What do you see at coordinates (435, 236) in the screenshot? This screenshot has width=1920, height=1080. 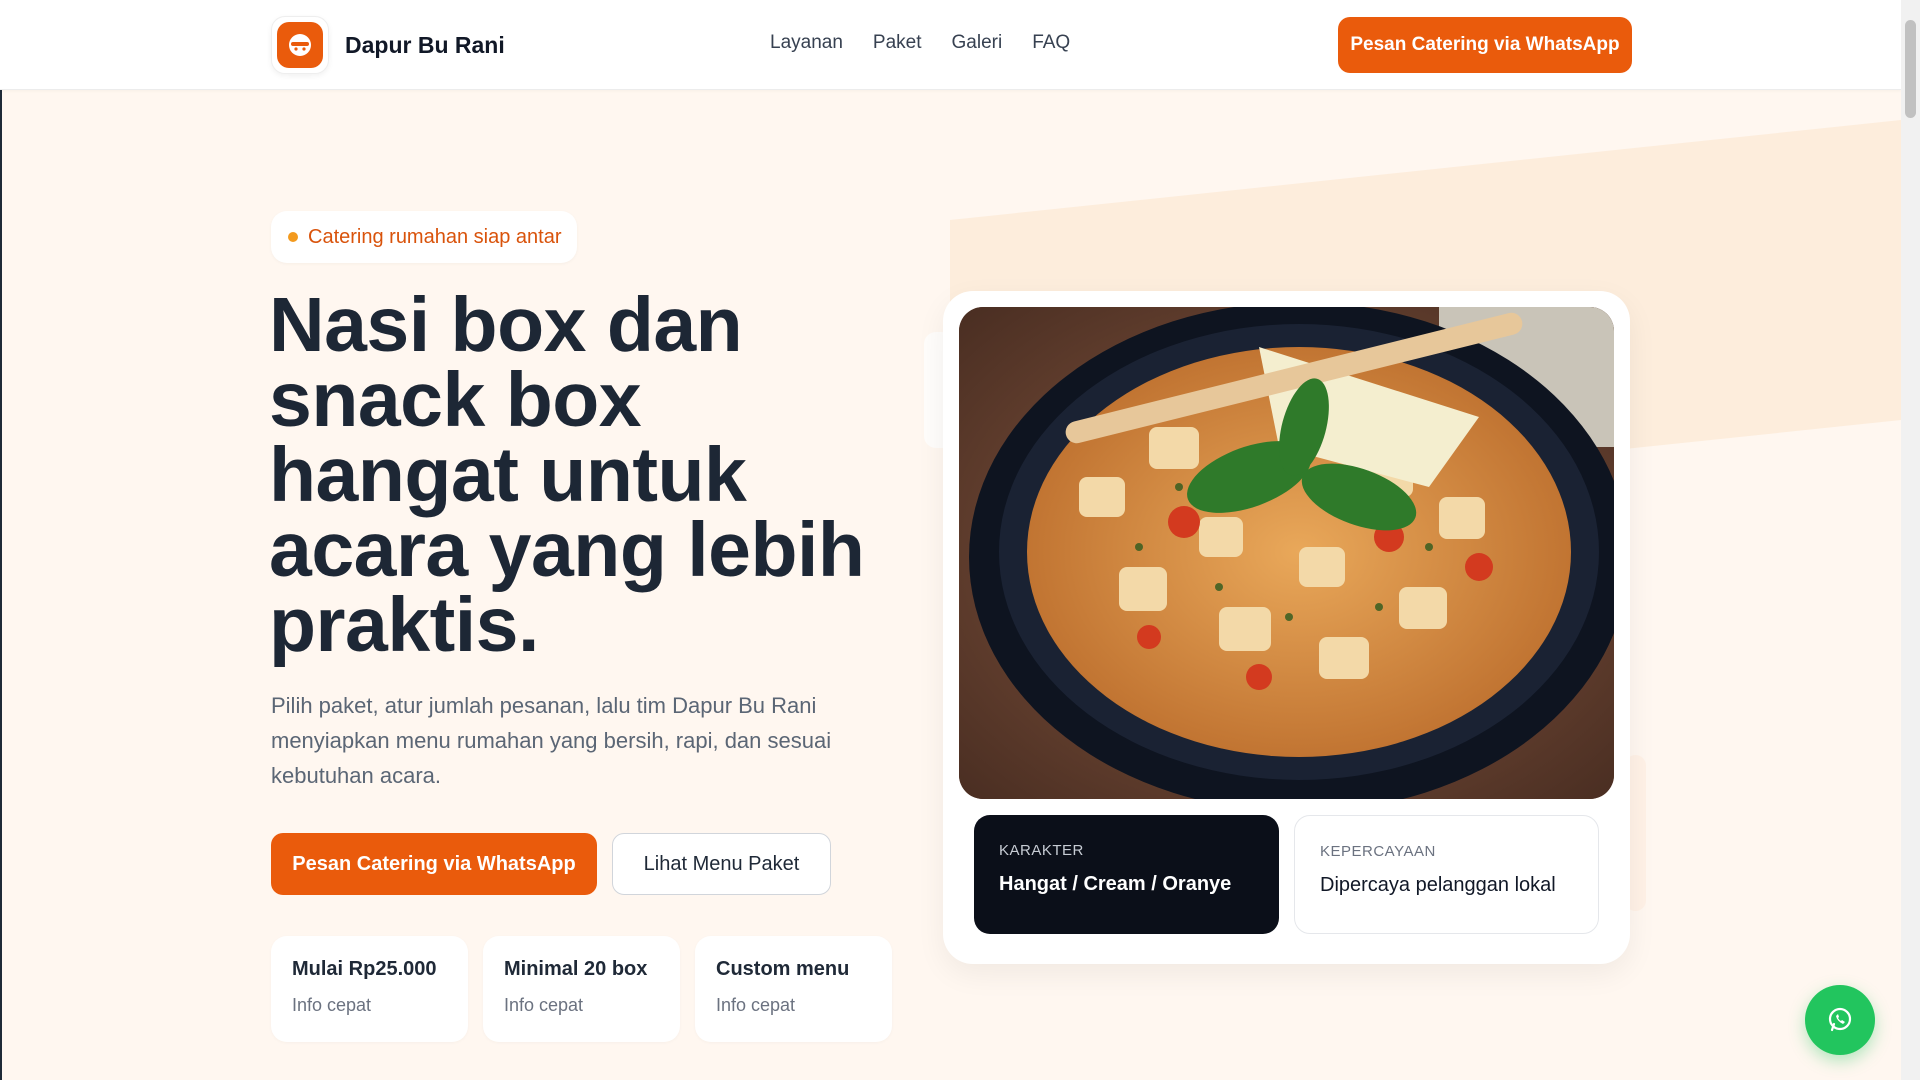 I see `hero-badge-text: Catering rumahan siap antar` at bounding box center [435, 236].